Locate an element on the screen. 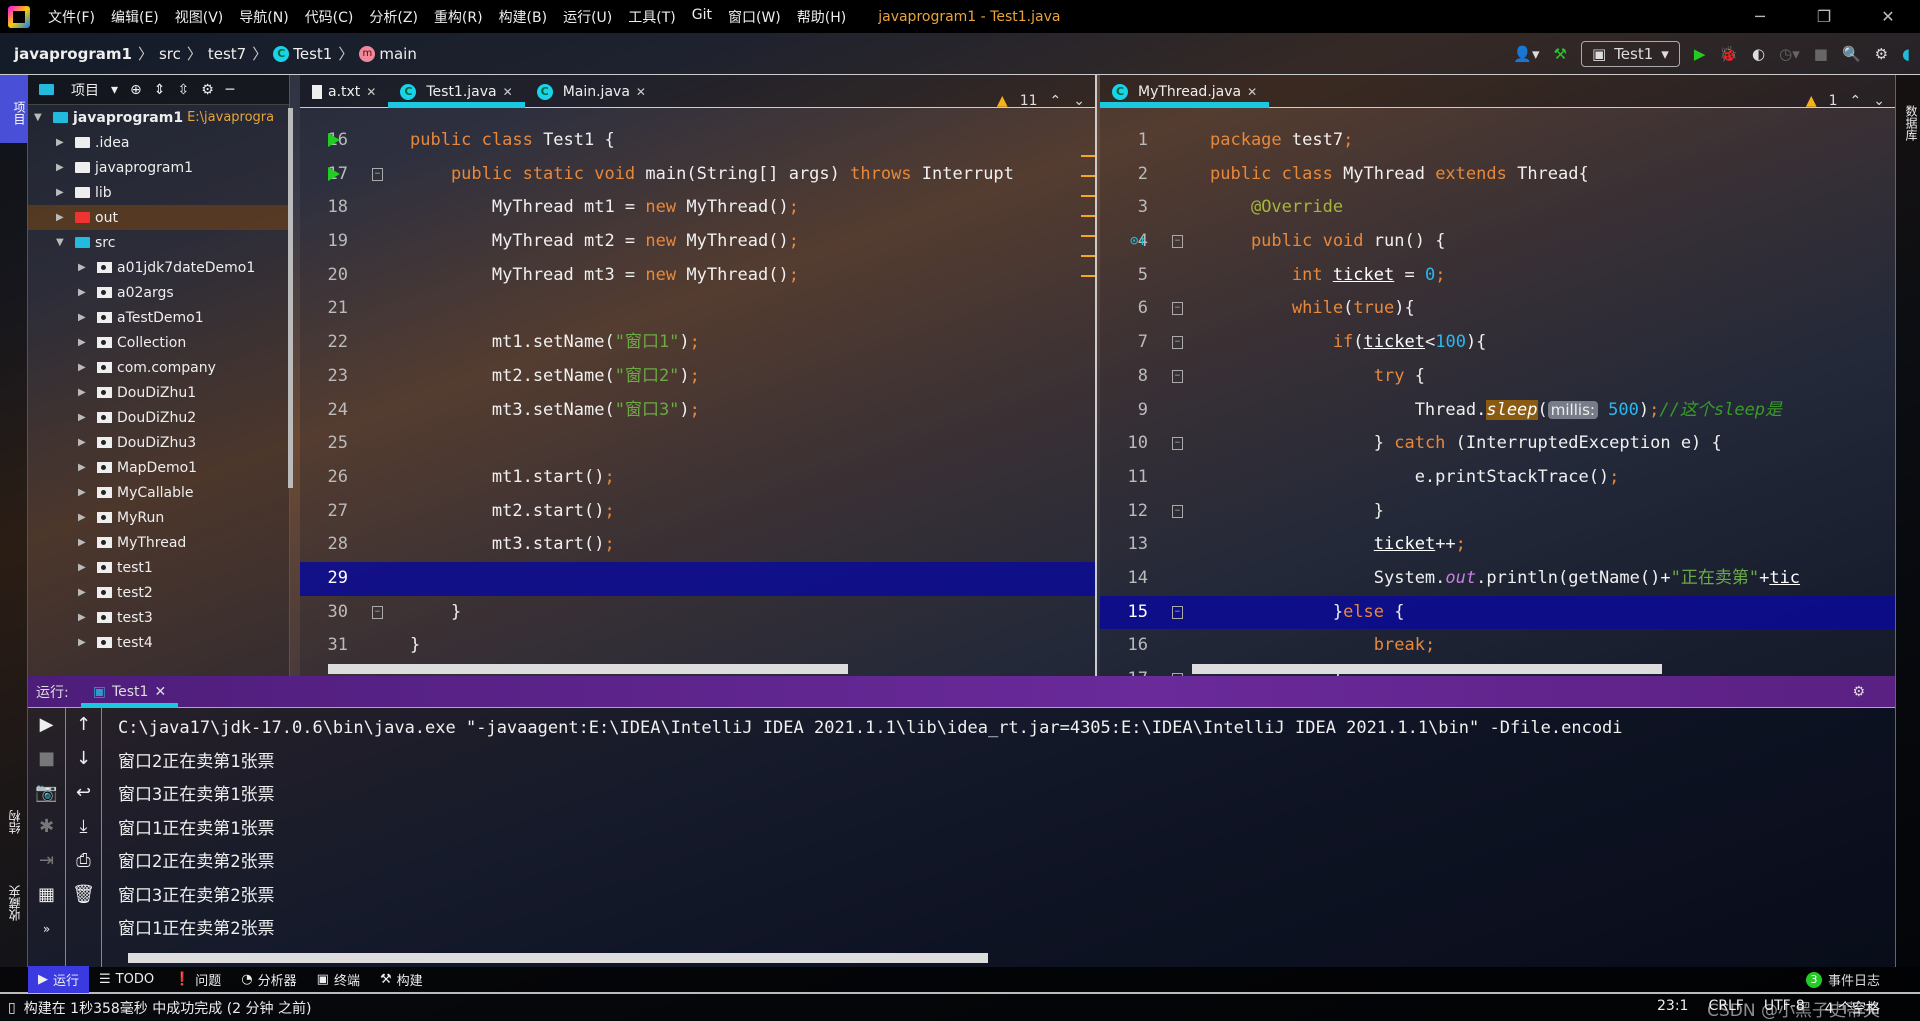 The width and height of the screenshot is (1920, 1021). code-line: 13 ticket++; is located at coordinates (1497, 545).